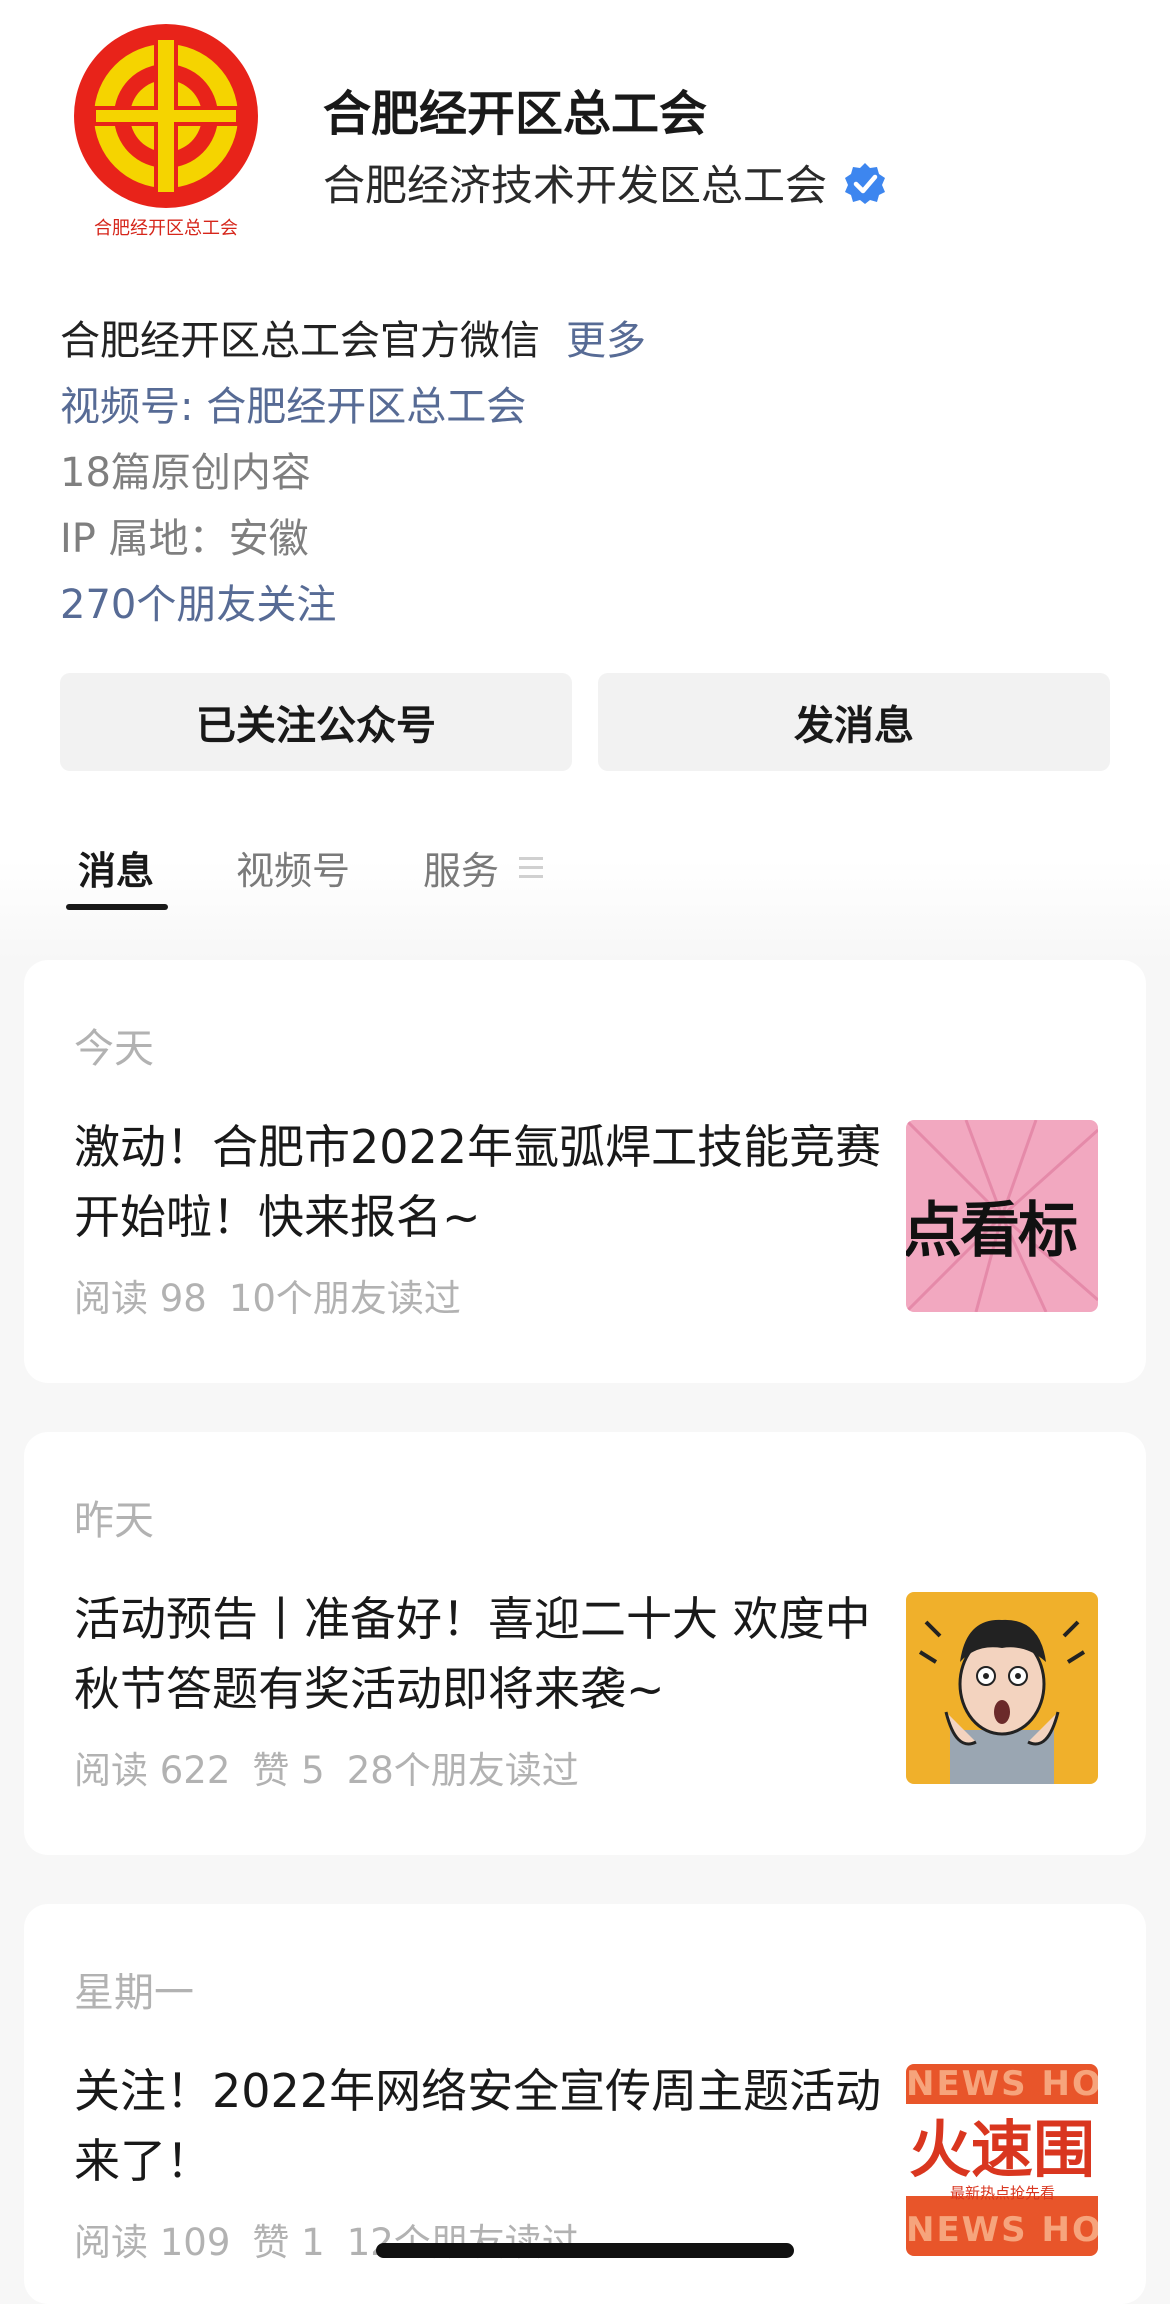 This screenshot has height=2304, width=1170. I want to click on account-name: 合肥经开区总工会, so click(515, 114).